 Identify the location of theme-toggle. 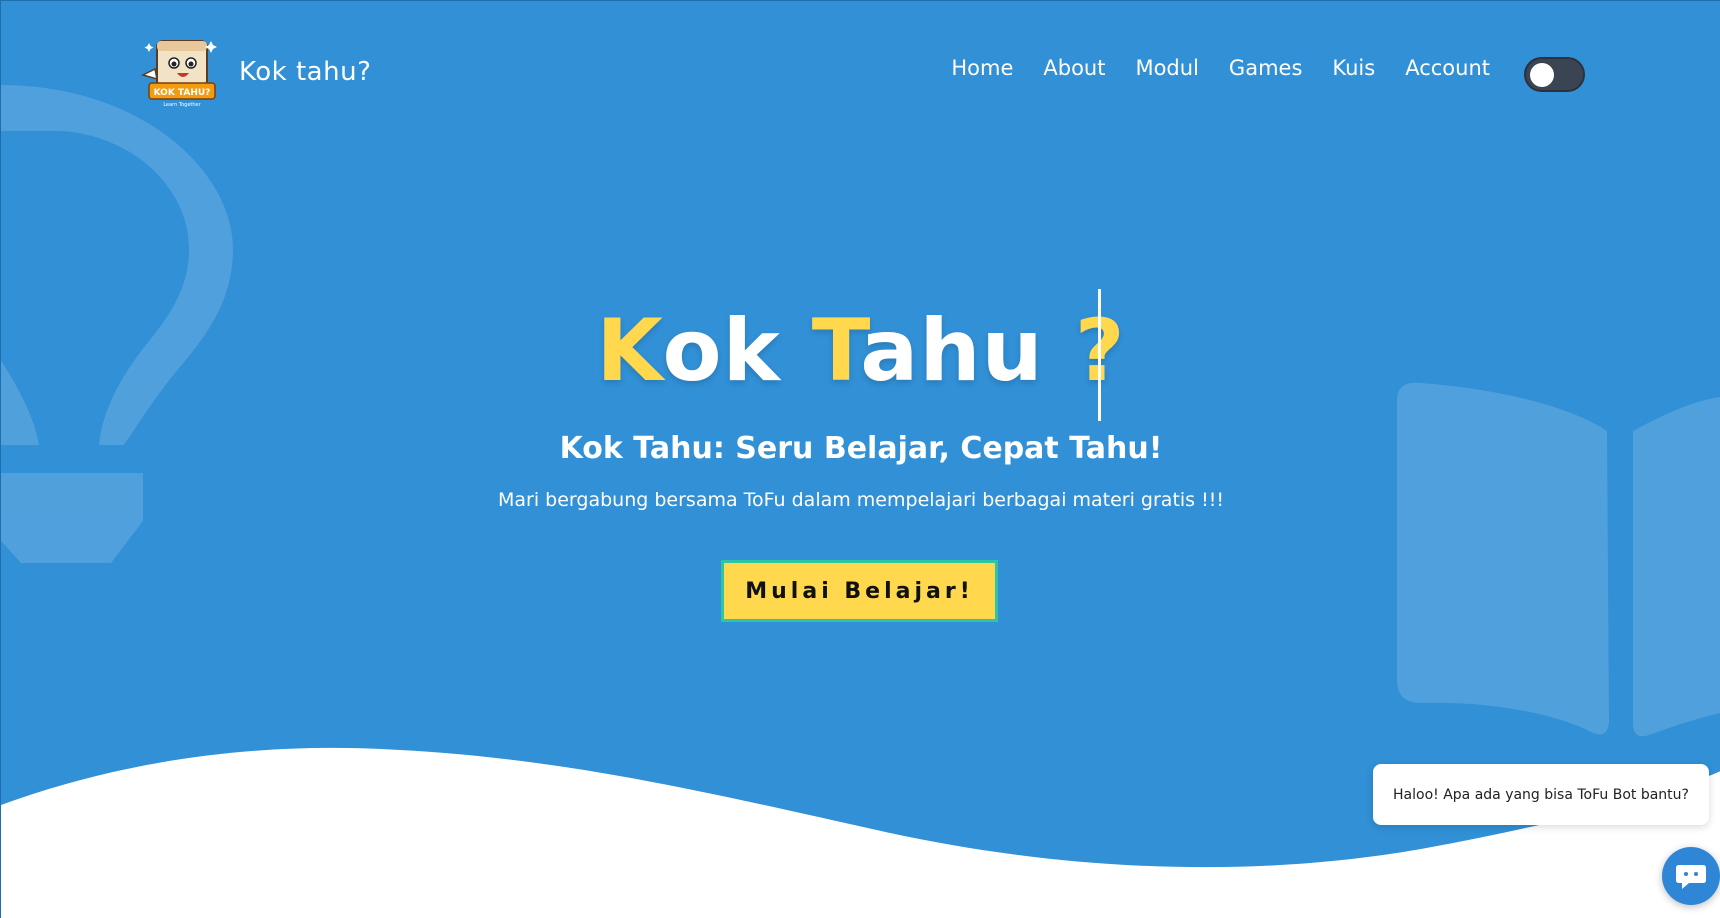
(1554, 74).